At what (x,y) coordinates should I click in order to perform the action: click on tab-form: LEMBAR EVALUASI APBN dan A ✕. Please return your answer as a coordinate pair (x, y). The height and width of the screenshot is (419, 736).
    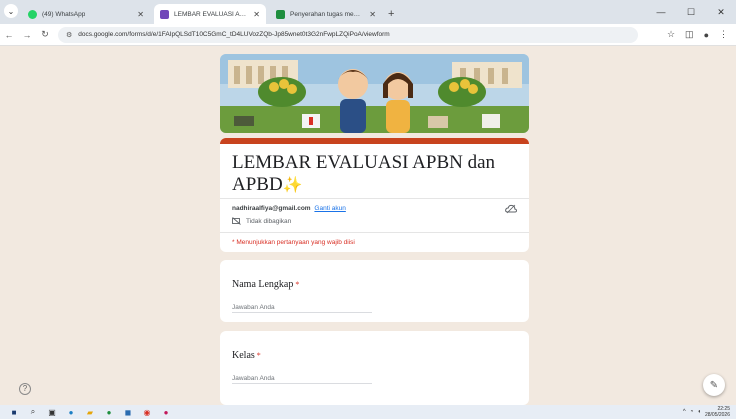
    Looking at the image, I should click on (210, 14).